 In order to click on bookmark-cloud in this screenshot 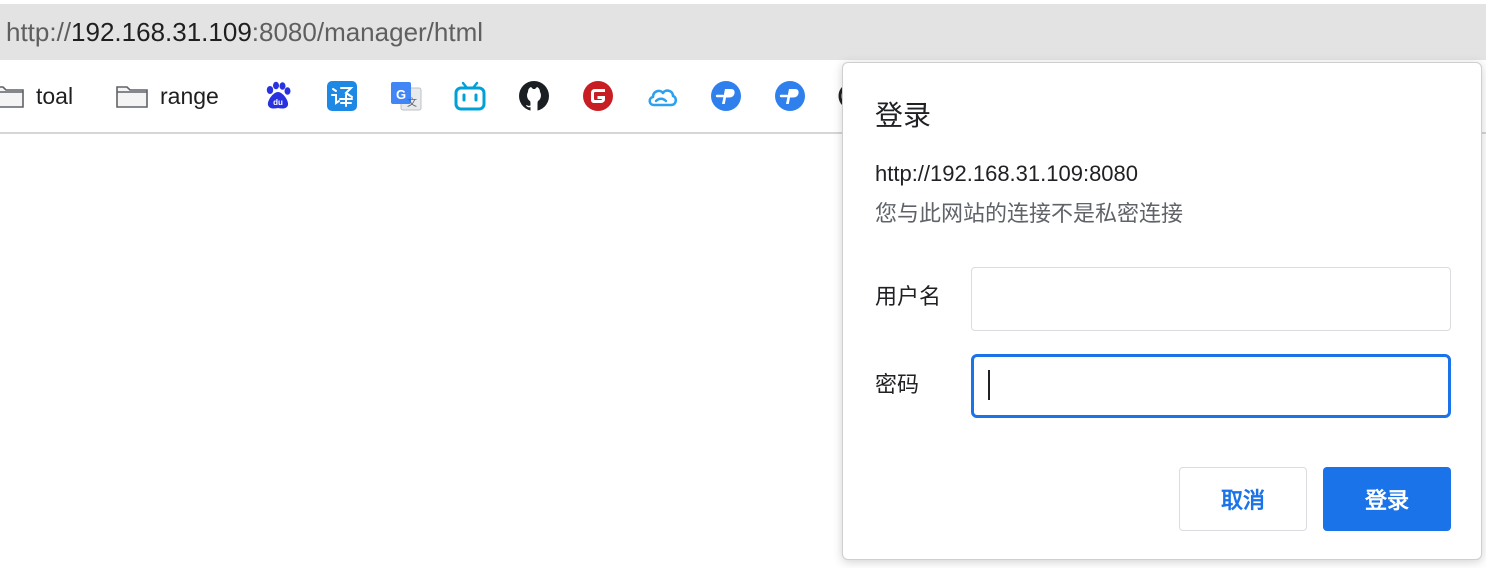, I will do `click(662, 96)`.